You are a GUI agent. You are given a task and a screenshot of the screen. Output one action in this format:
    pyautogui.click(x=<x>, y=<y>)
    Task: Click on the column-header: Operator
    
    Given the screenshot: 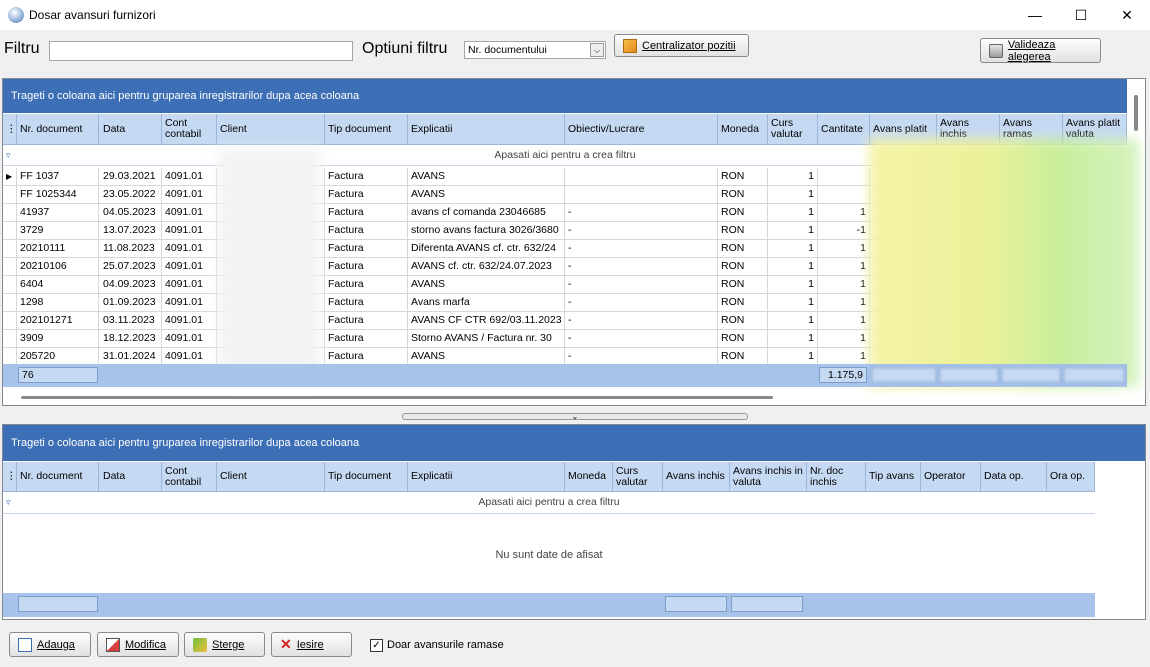 What is the action you would take?
    pyautogui.click(x=951, y=476)
    